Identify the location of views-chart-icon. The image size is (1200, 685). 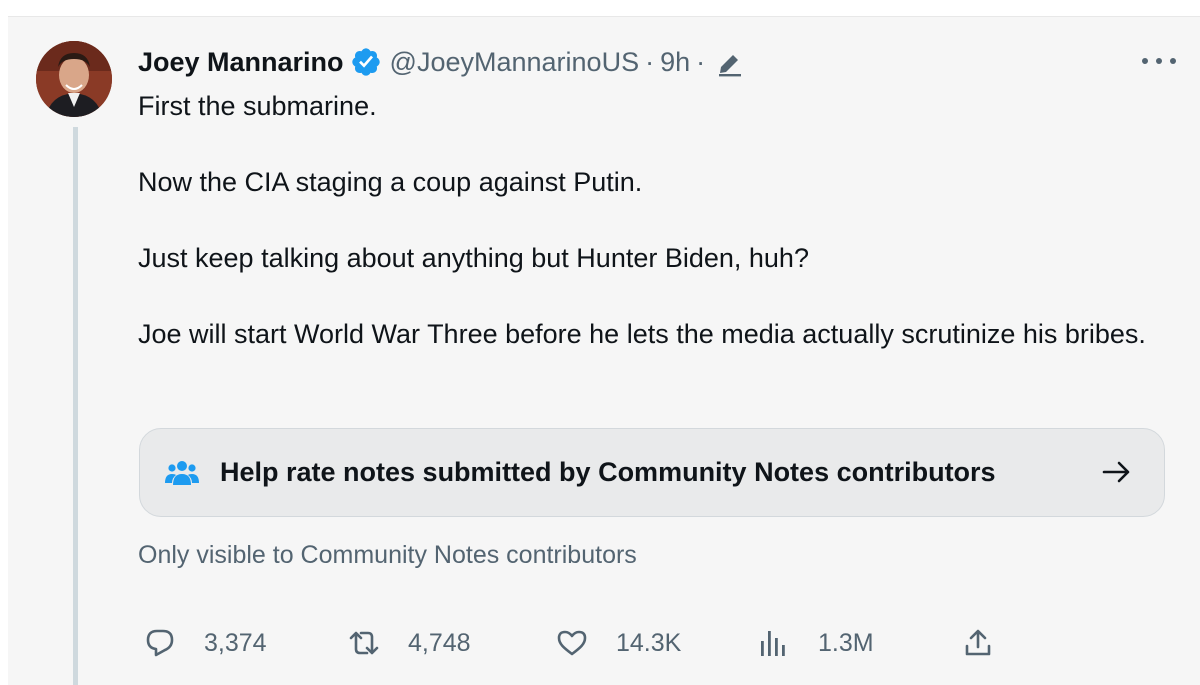
(773, 643).